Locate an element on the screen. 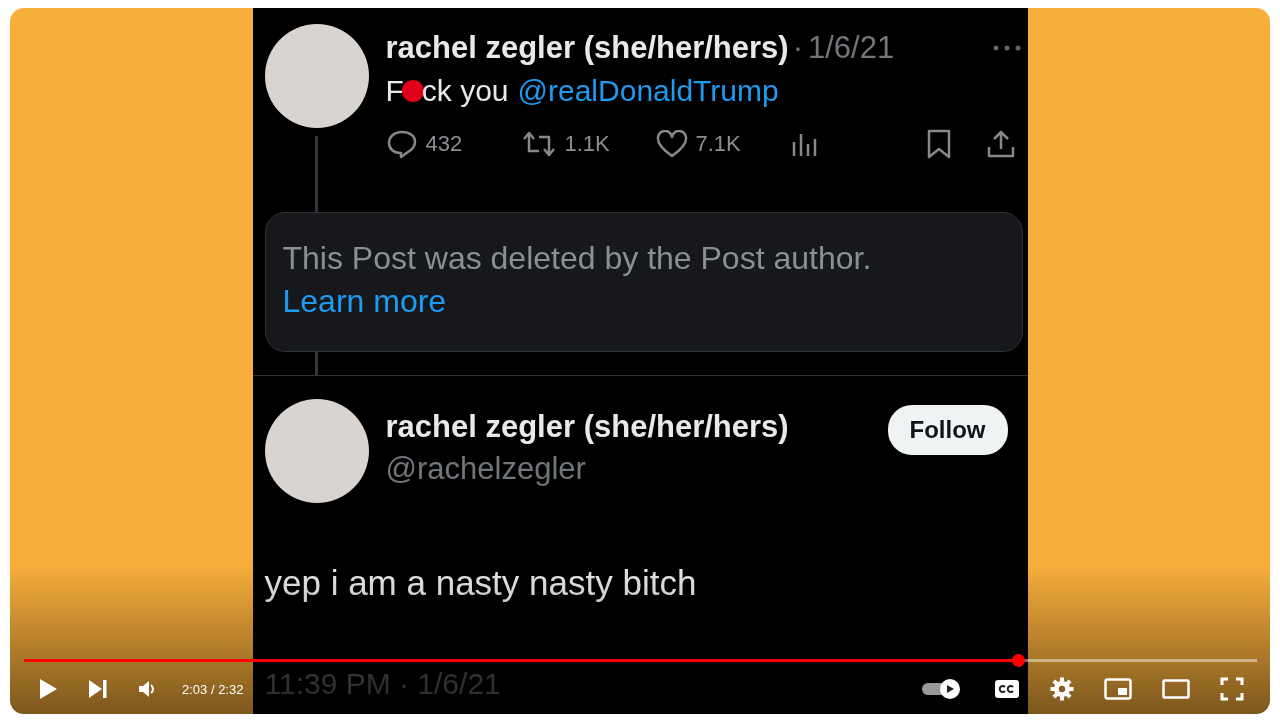  bookmark-icon is located at coordinates (938, 144).